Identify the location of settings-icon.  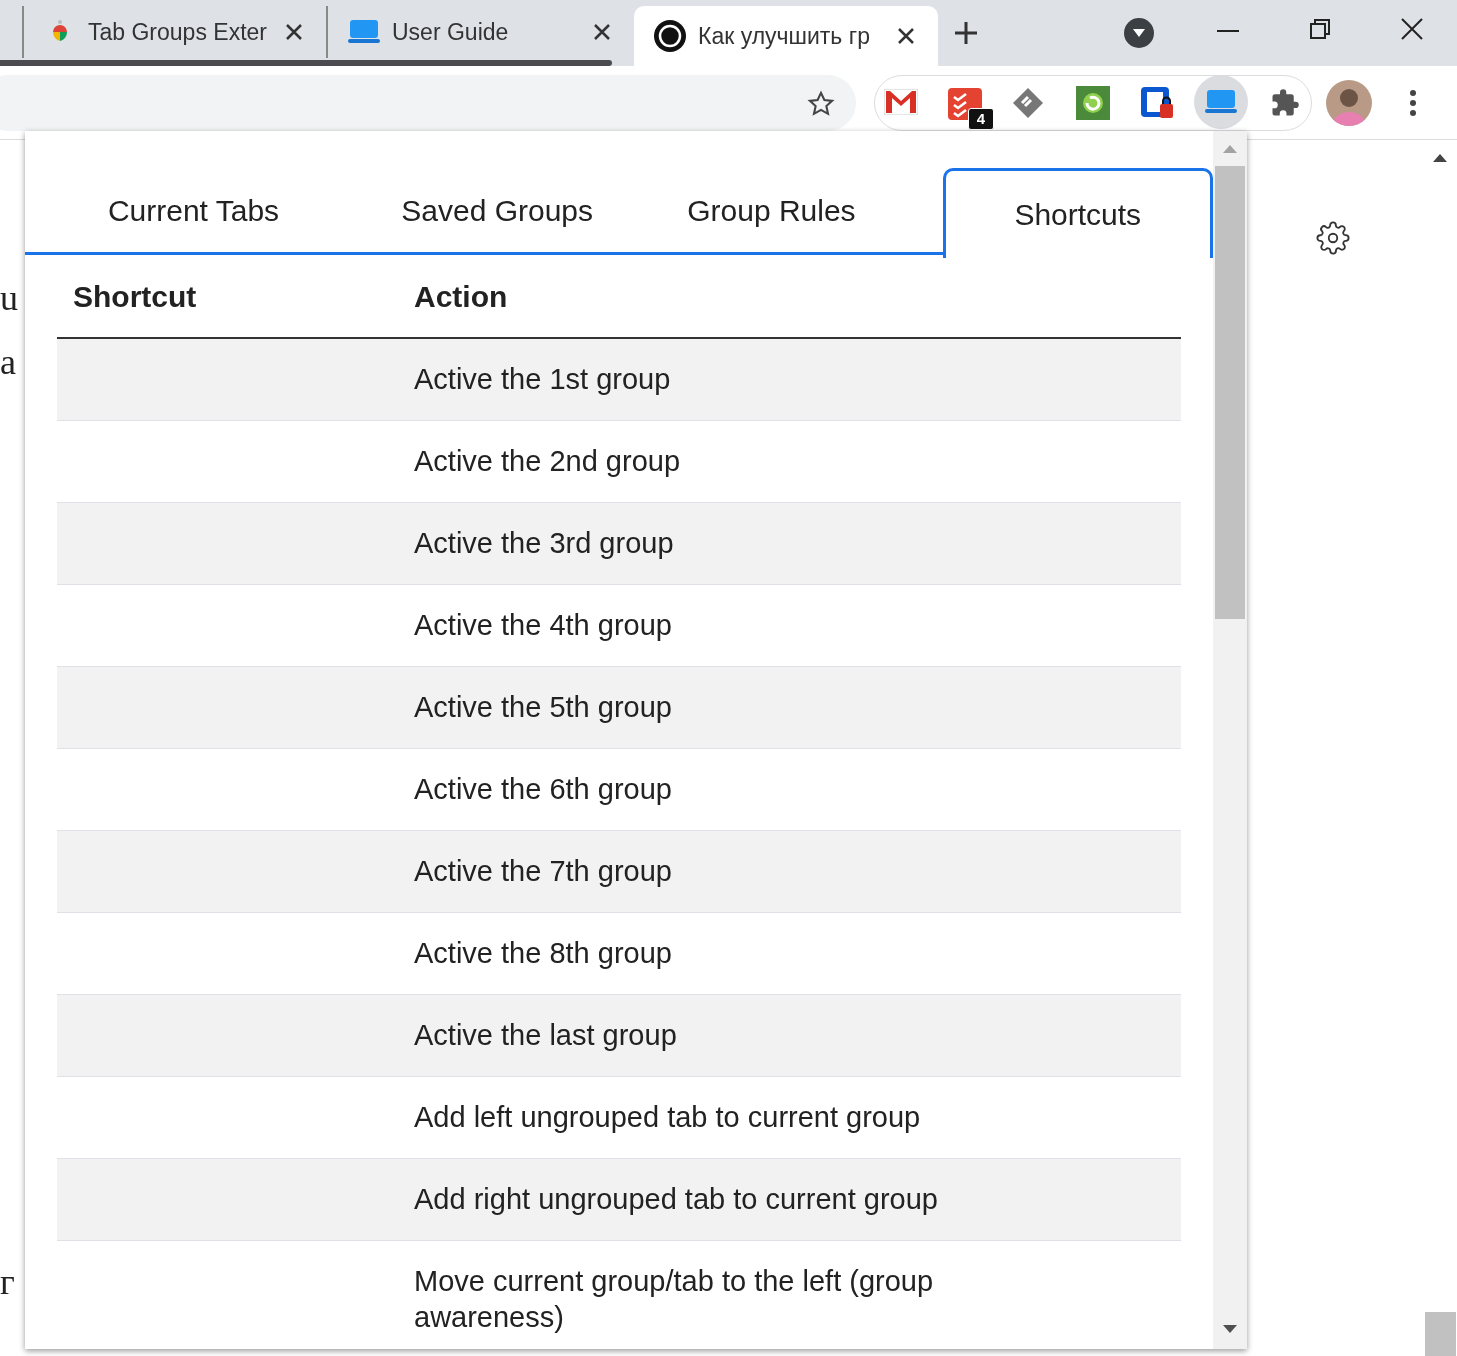
(1333, 238).